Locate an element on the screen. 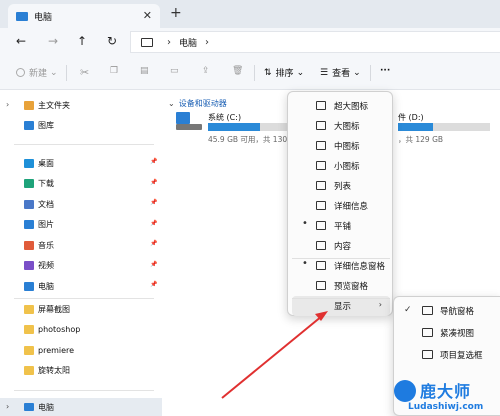  new-button-label: 新建 is located at coordinates (38, 74).